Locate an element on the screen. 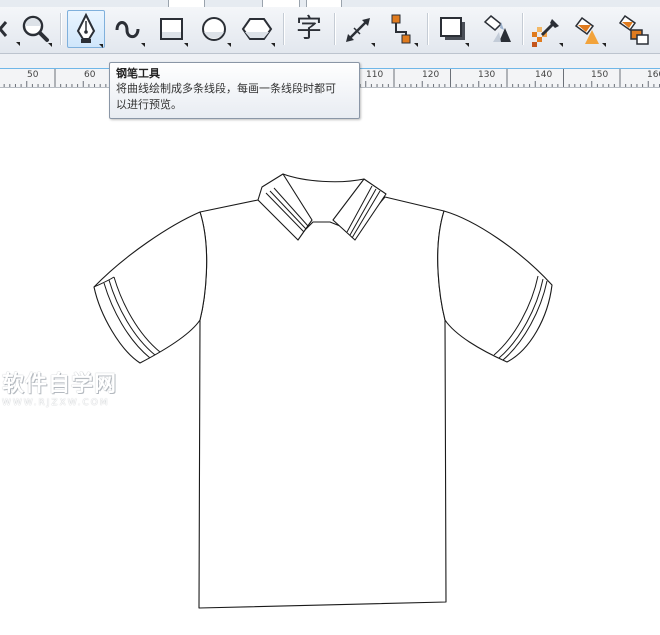  ruler-label: 60 is located at coordinates (90, 75).